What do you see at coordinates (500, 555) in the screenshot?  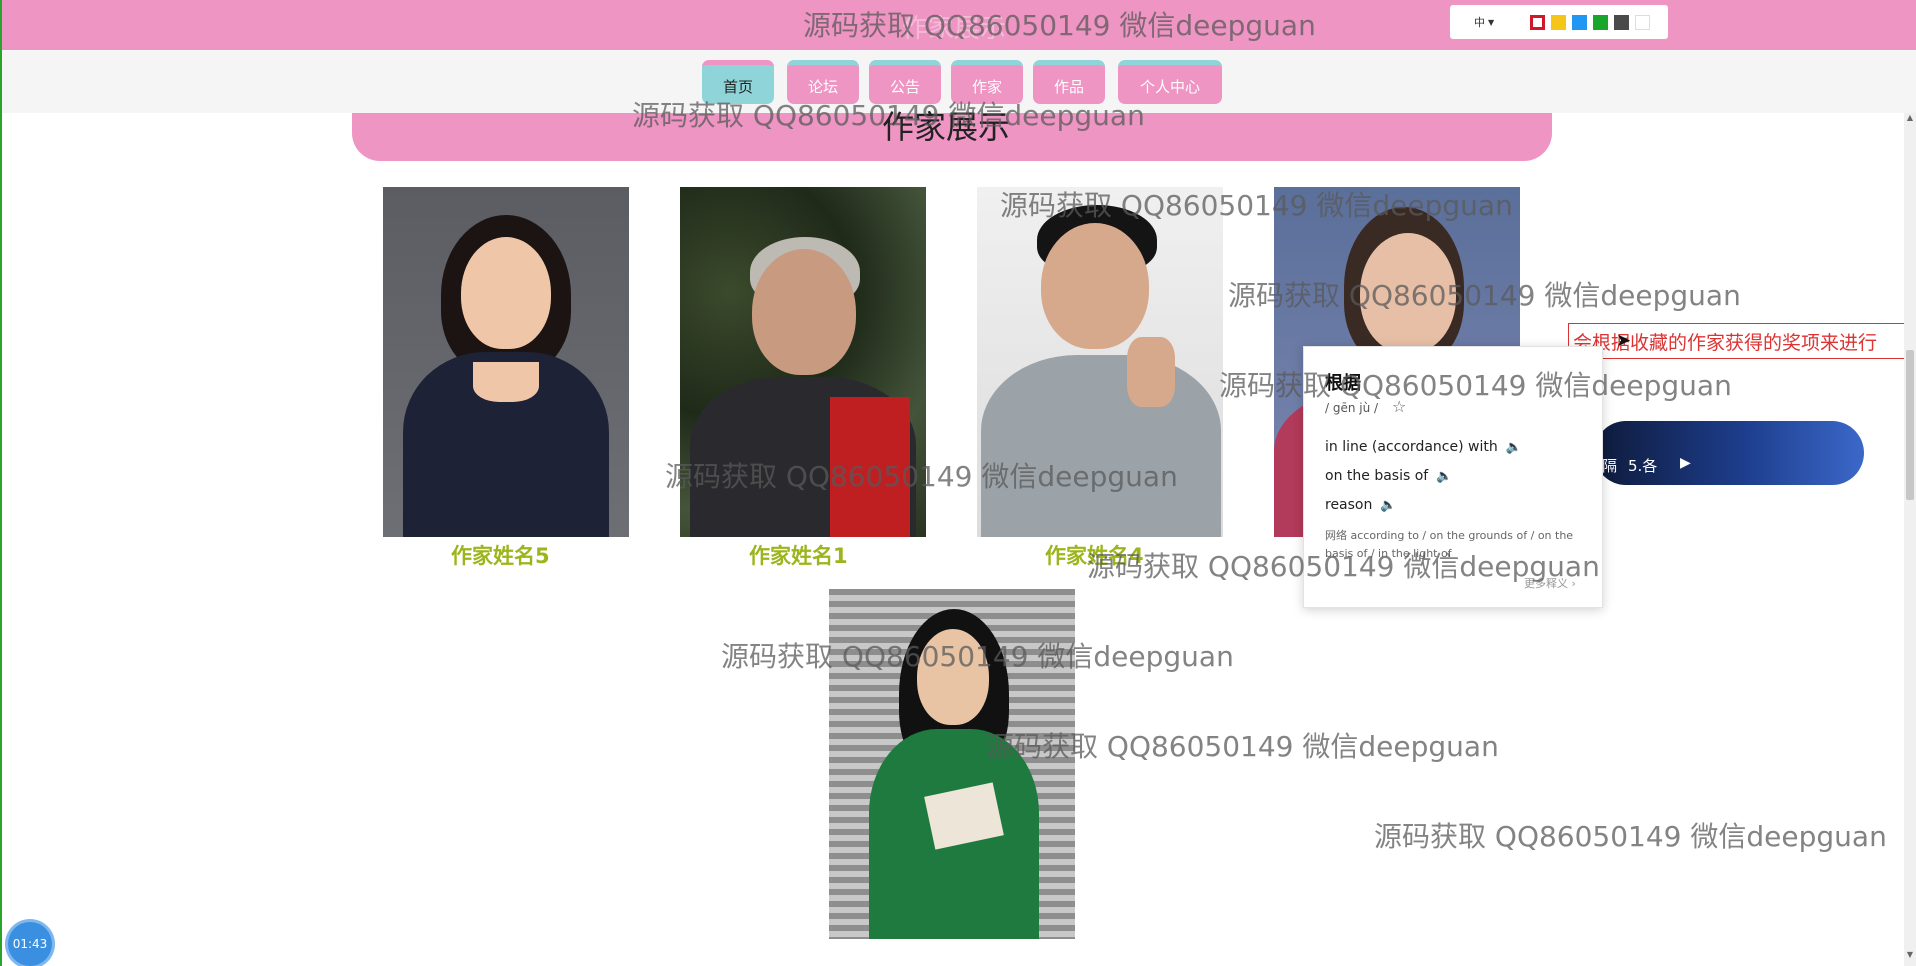 I see `writer-name: 作家姓名5` at bounding box center [500, 555].